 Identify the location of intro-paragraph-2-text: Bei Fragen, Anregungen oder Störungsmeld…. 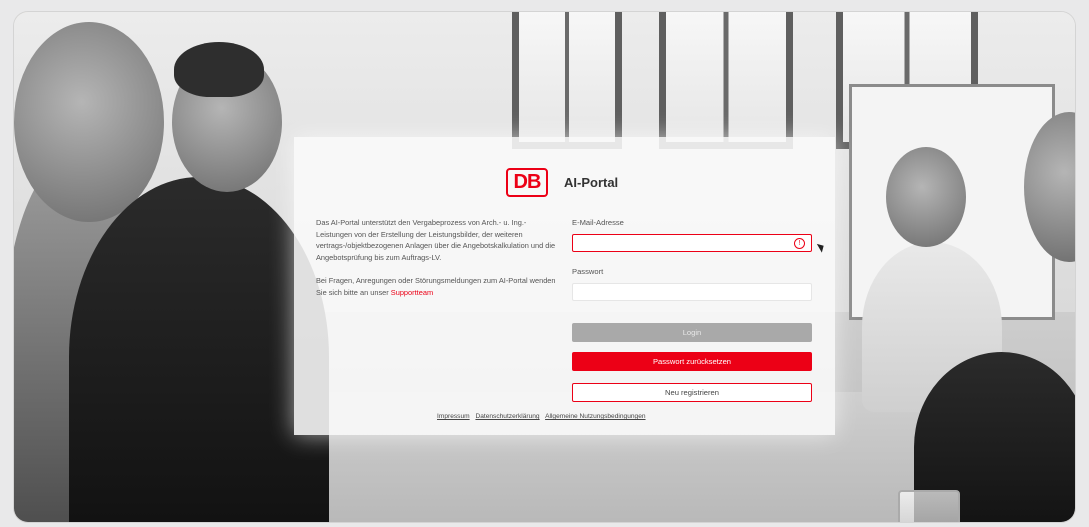
(436, 286).